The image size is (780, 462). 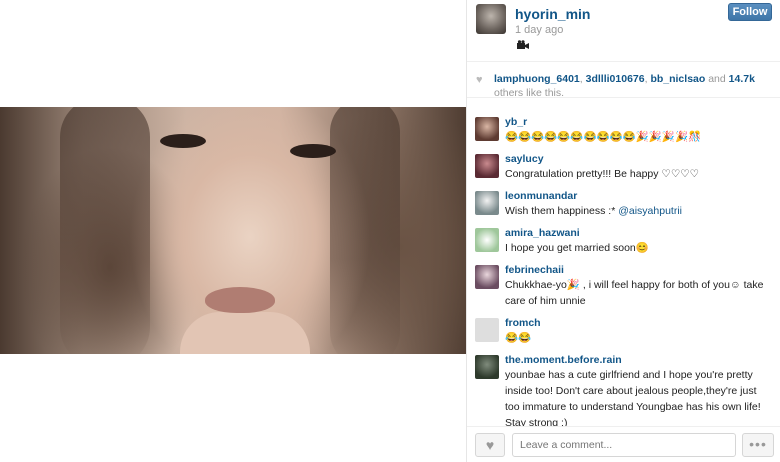 What do you see at coordinates (245, 333) in the screenshot?
I see `photo-hand` at bounding box center [245, 333].